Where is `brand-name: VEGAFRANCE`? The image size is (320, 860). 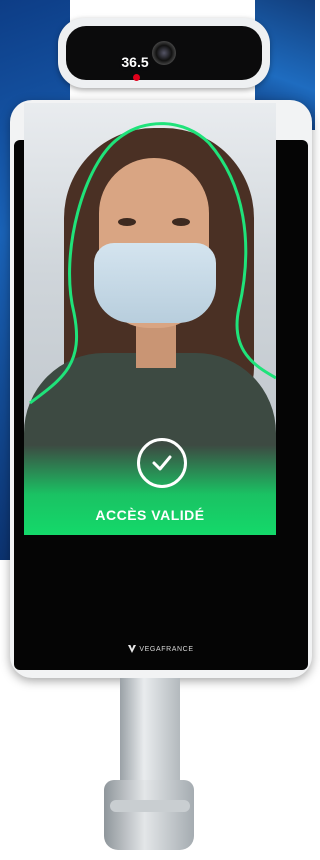 brand-name: VEGAFRANCE is located at coordinates (166, 649).